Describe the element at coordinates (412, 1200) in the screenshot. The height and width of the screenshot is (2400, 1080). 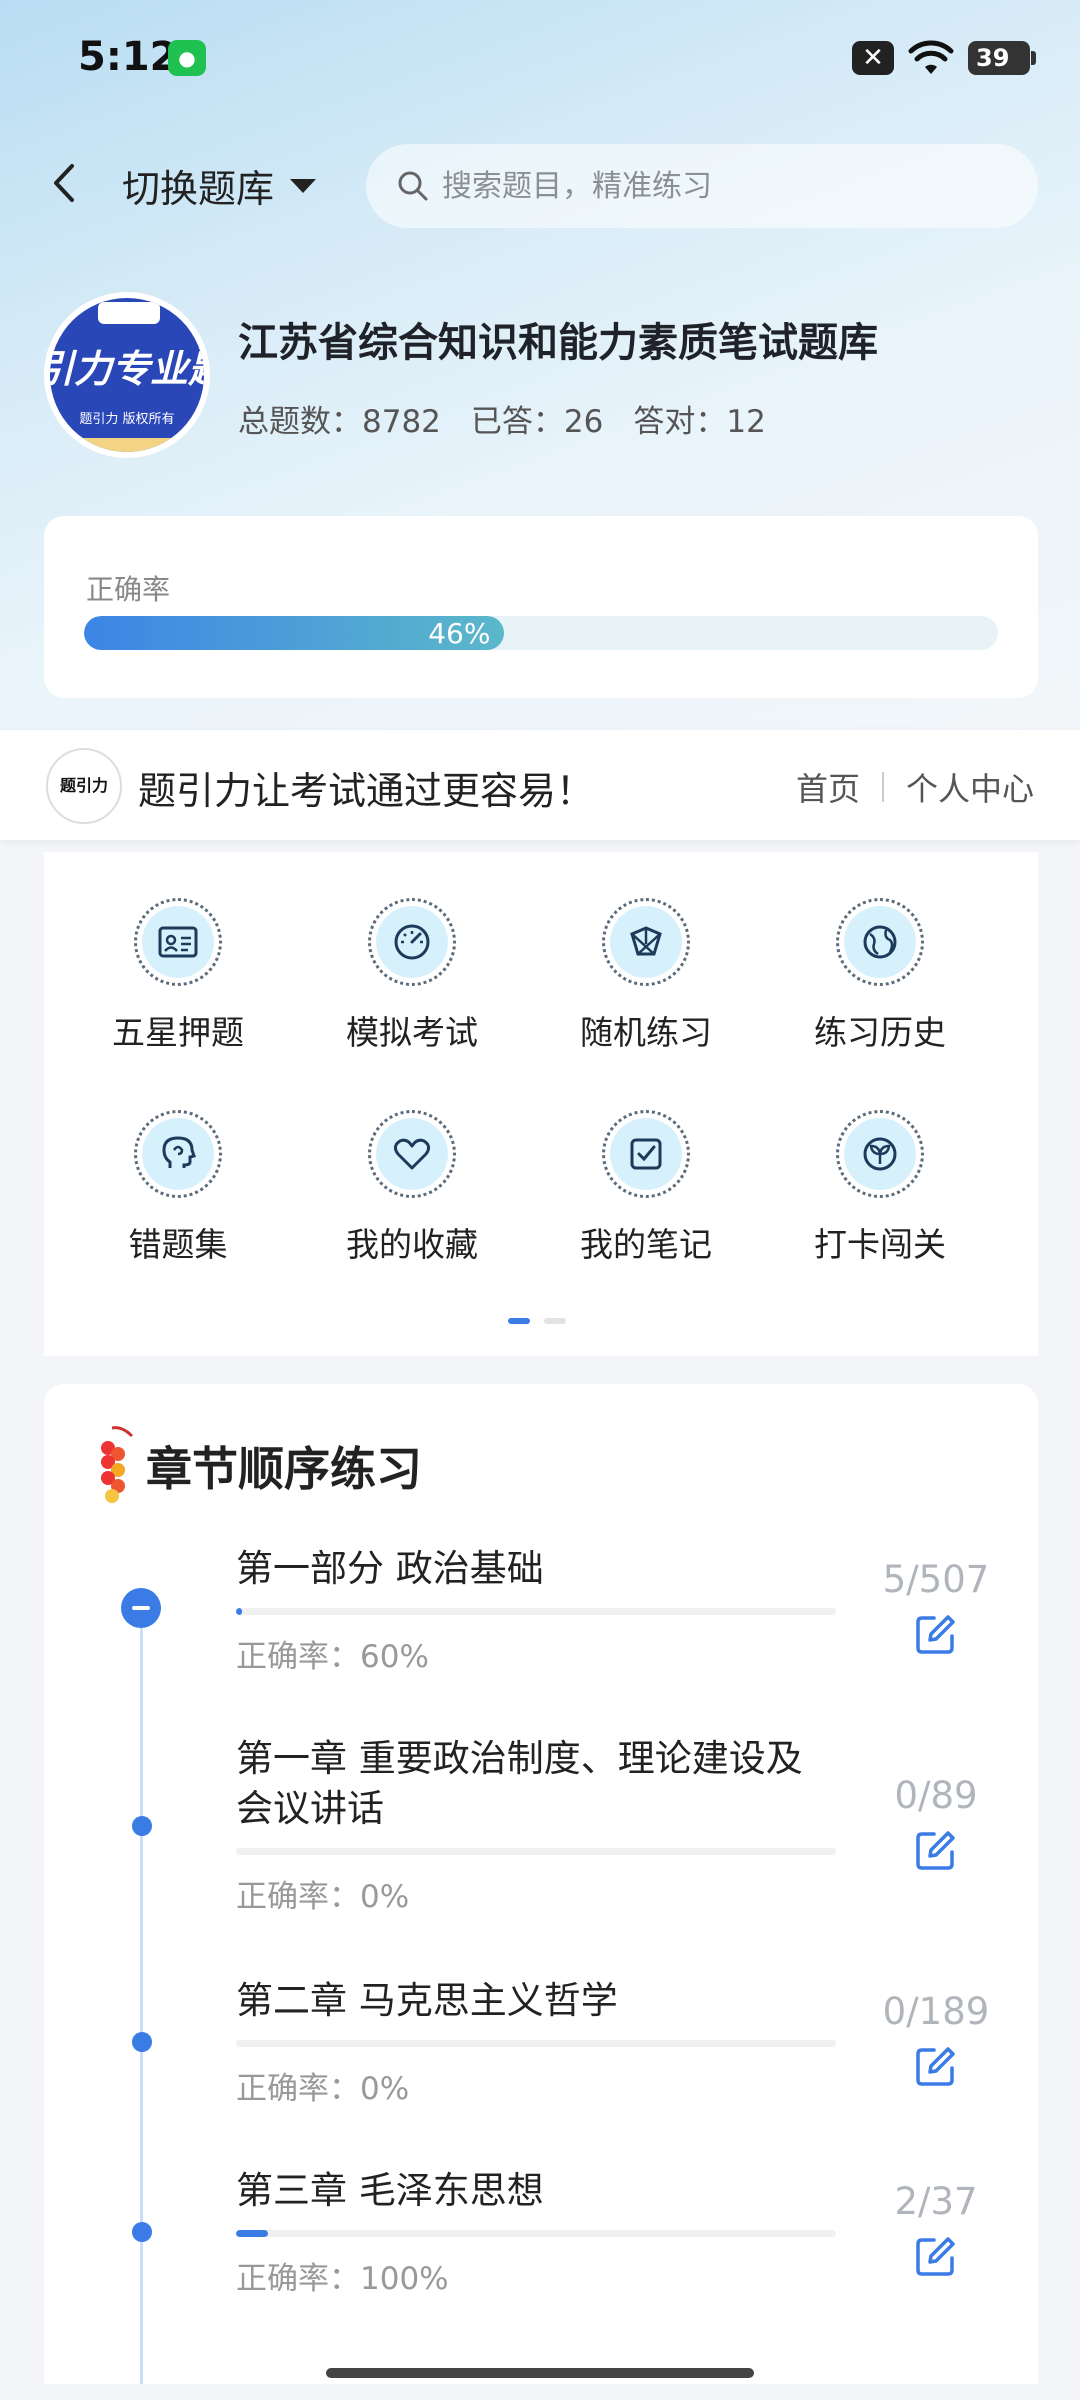
I see `feature-favorites: 我的收藏` at that location.